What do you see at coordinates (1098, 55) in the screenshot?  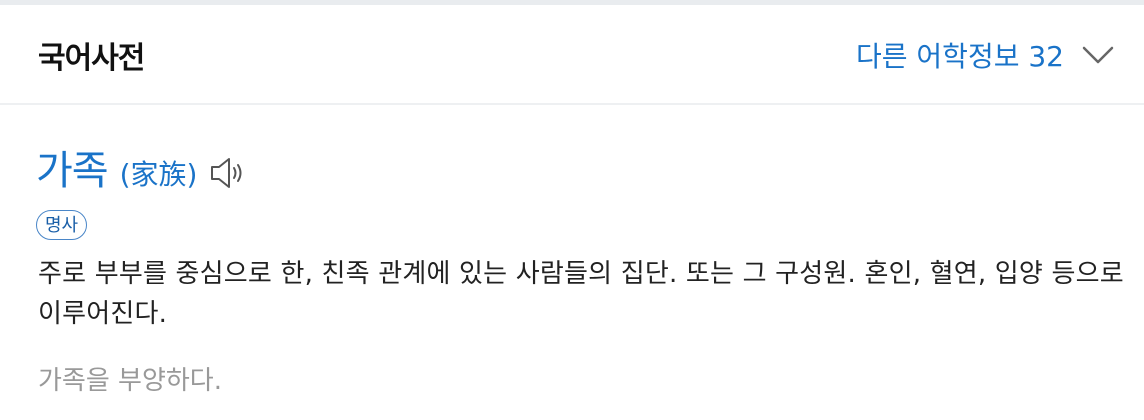 I see `chevron-down-icon` at bounding box center [1098, 55].